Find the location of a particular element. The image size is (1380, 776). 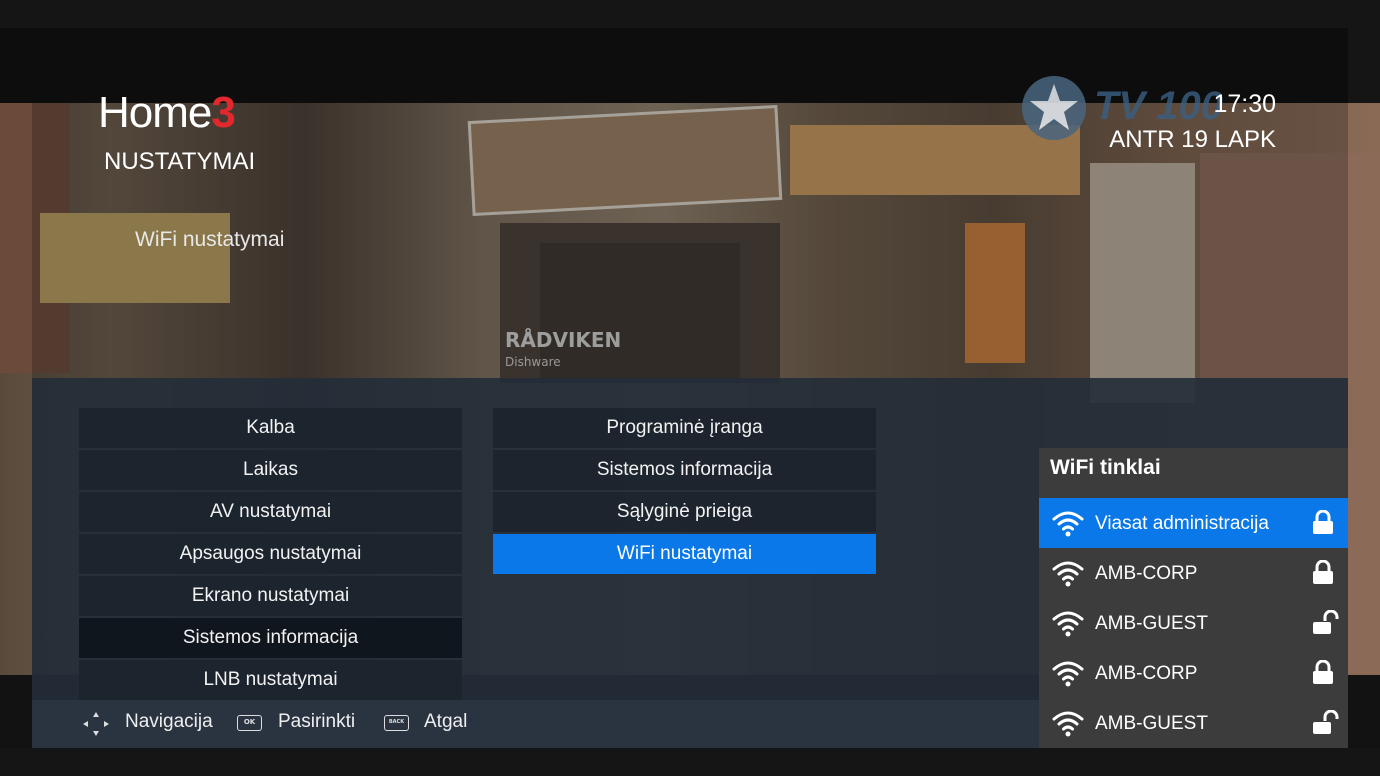

menu-item: WiFi nustatymai is located at coordinates (684, 554).